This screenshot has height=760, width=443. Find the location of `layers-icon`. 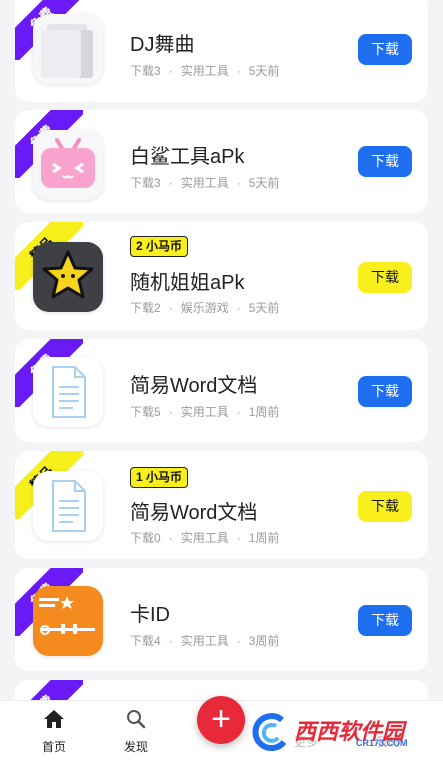

layers-icon is located at coordinates (68, 49).